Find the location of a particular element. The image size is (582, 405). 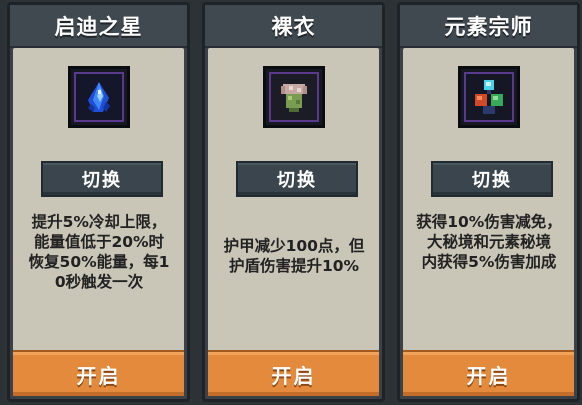

skill-description: 护甲减少100点，但 护盾伤害提升10% is located at coordinates (294, 256).